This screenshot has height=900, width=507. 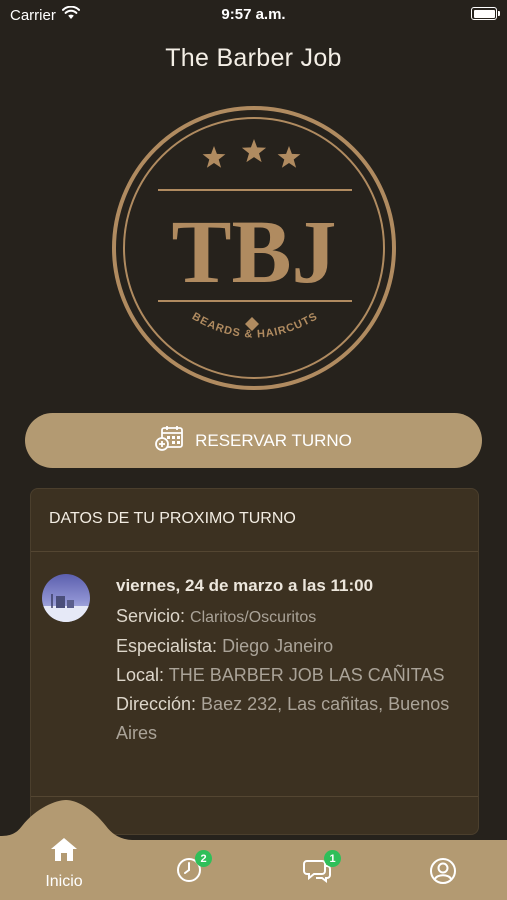 I want to click on reserve-button: RESERVAR TURNO, so click(x=253, y=440).